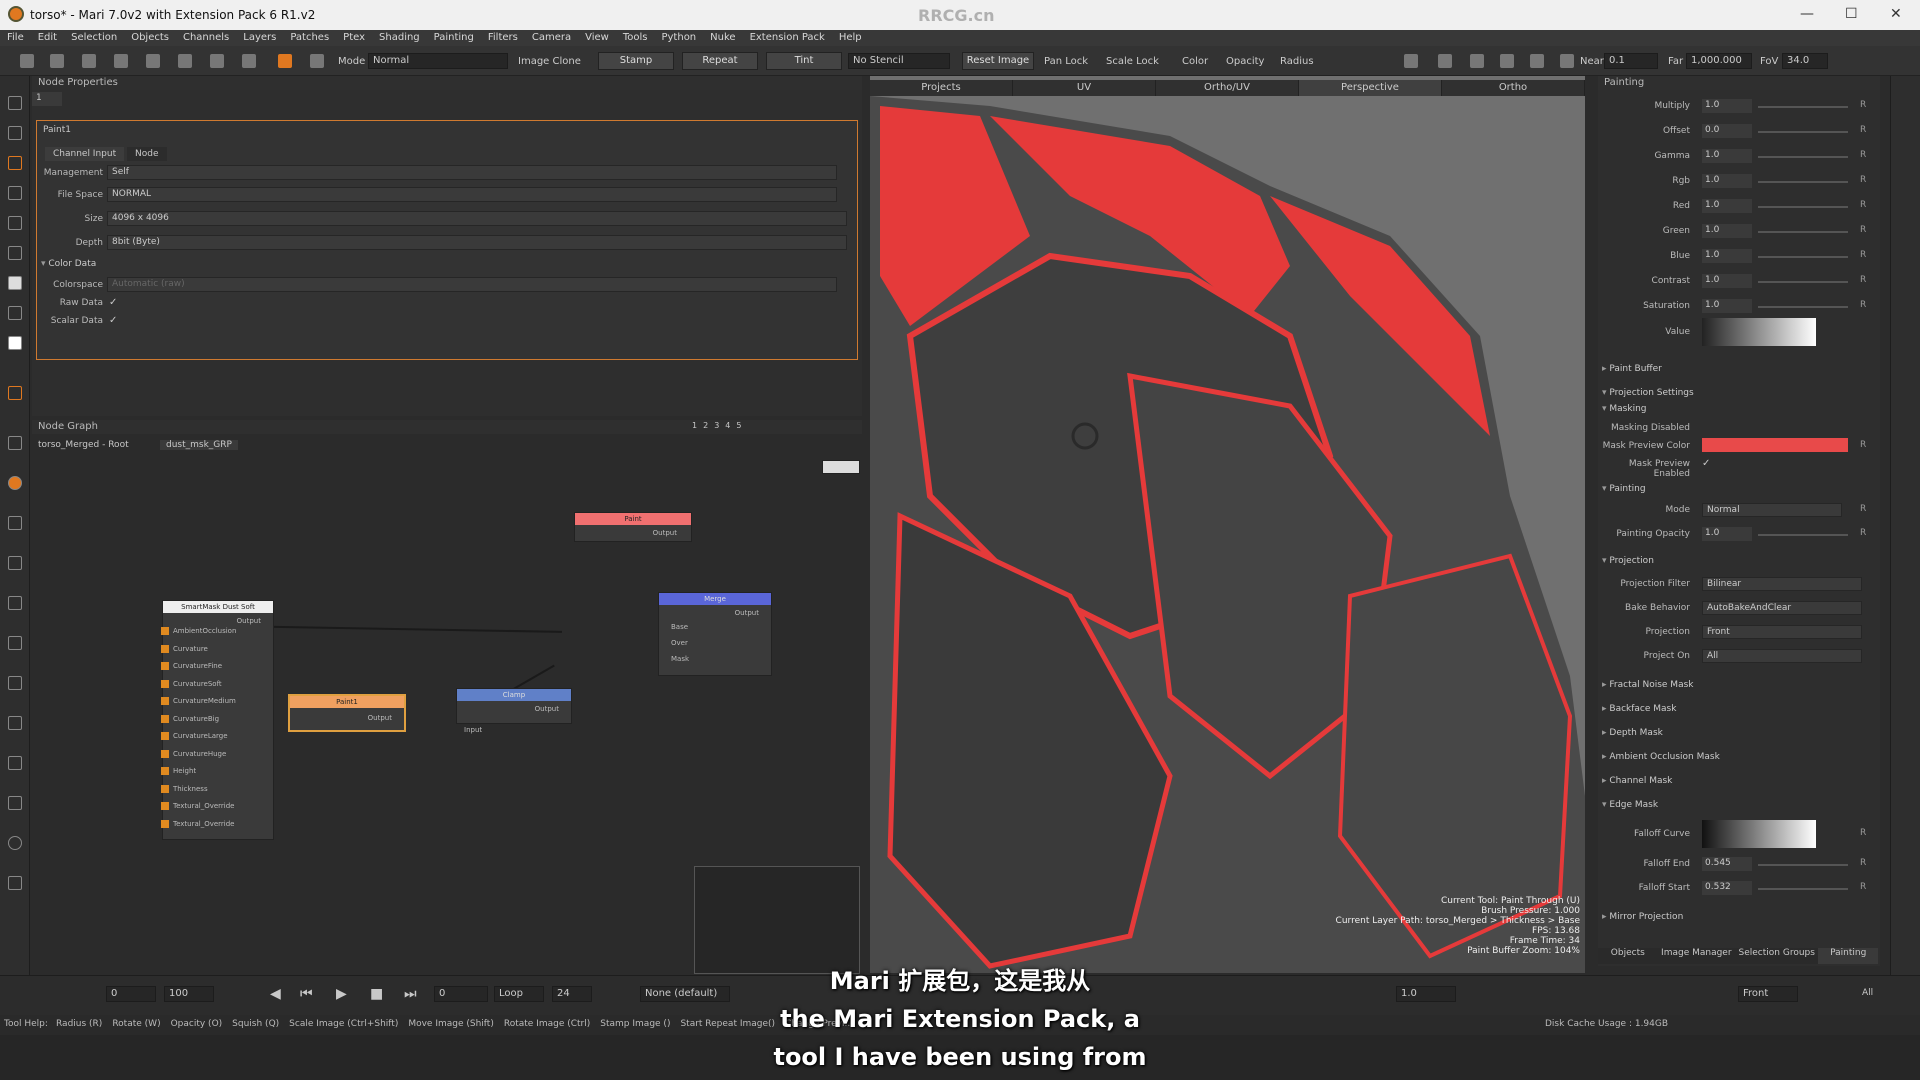 Image resolution: width=1920 pixels, height=1080 pixels. I want to click on fractal-noise-mask-section: Fractal Noise Mask, so click(1647, 685).